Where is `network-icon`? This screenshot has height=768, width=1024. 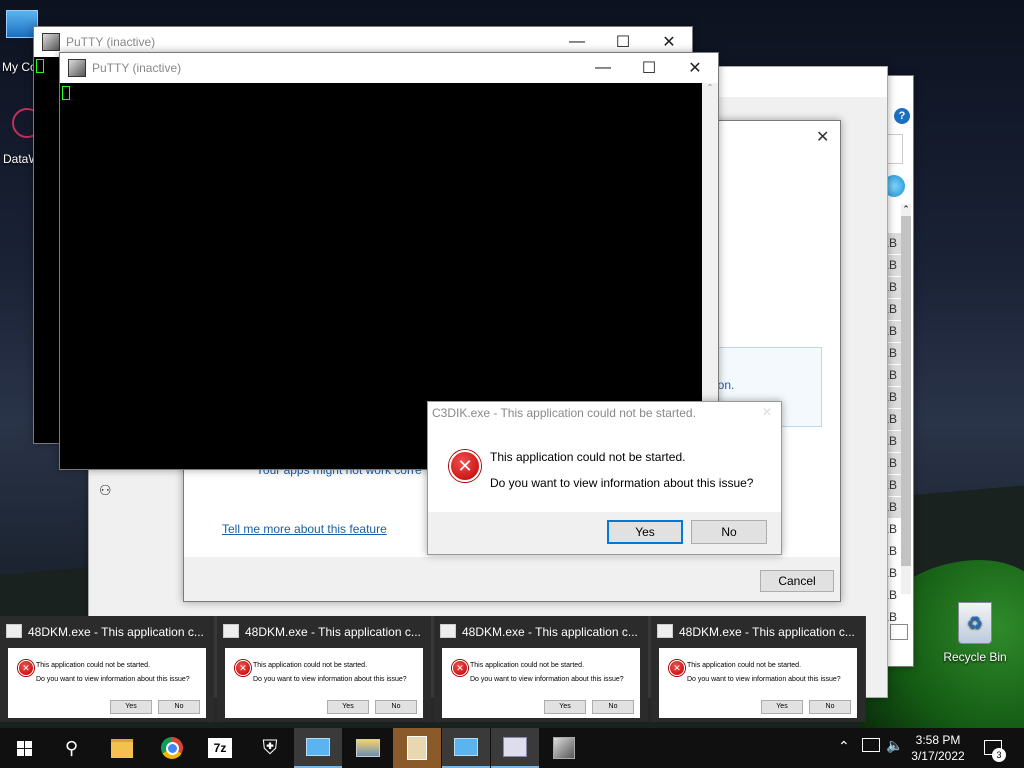 network-icon is located at coordinates (871, 745).